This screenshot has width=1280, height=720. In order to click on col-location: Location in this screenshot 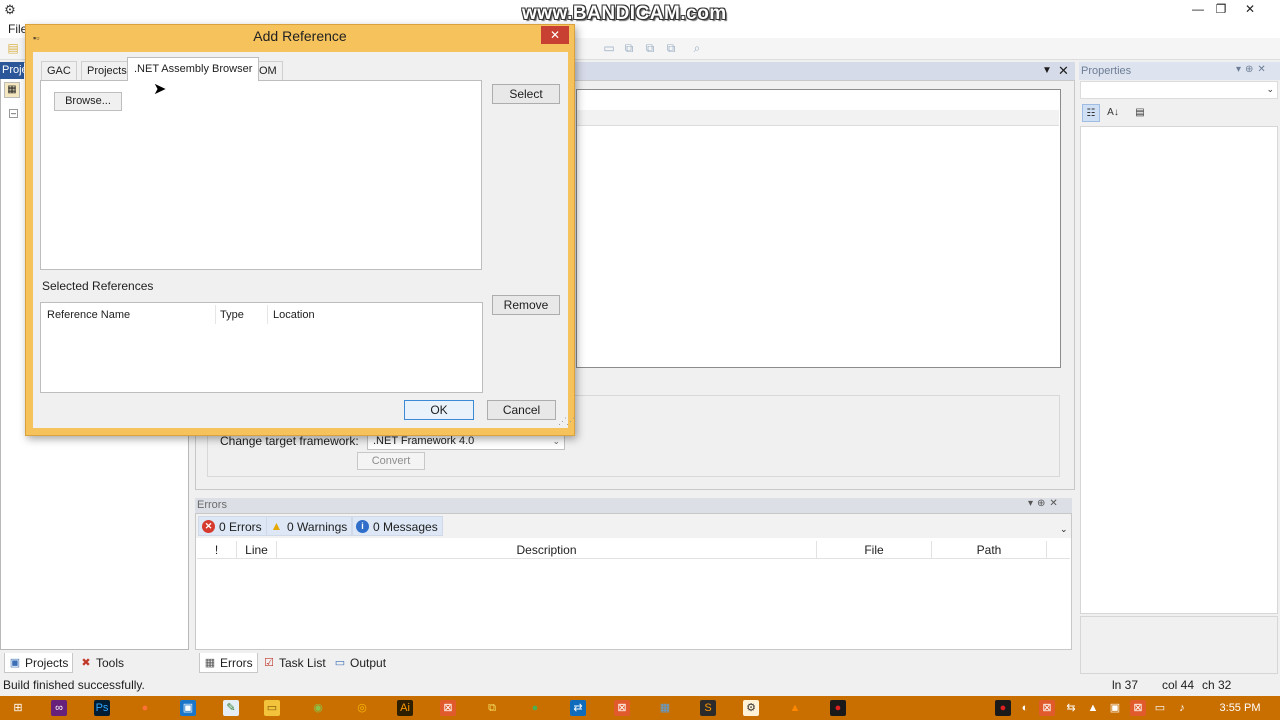, I will do `click(294, 315)`.